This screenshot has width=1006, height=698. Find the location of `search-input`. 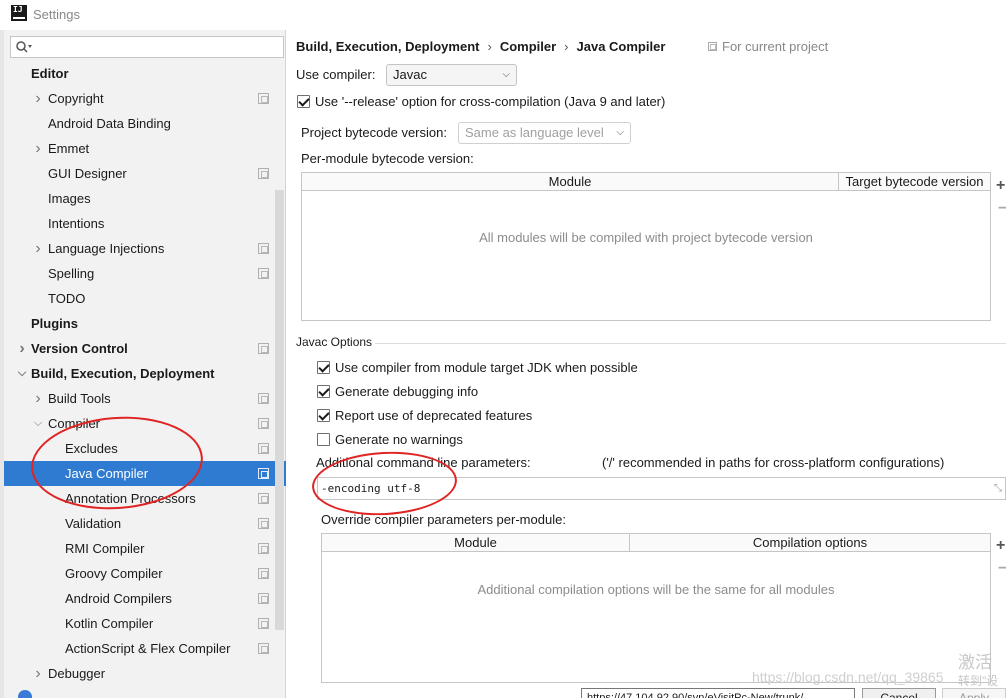

search-input is located at coordinates (147, 47).